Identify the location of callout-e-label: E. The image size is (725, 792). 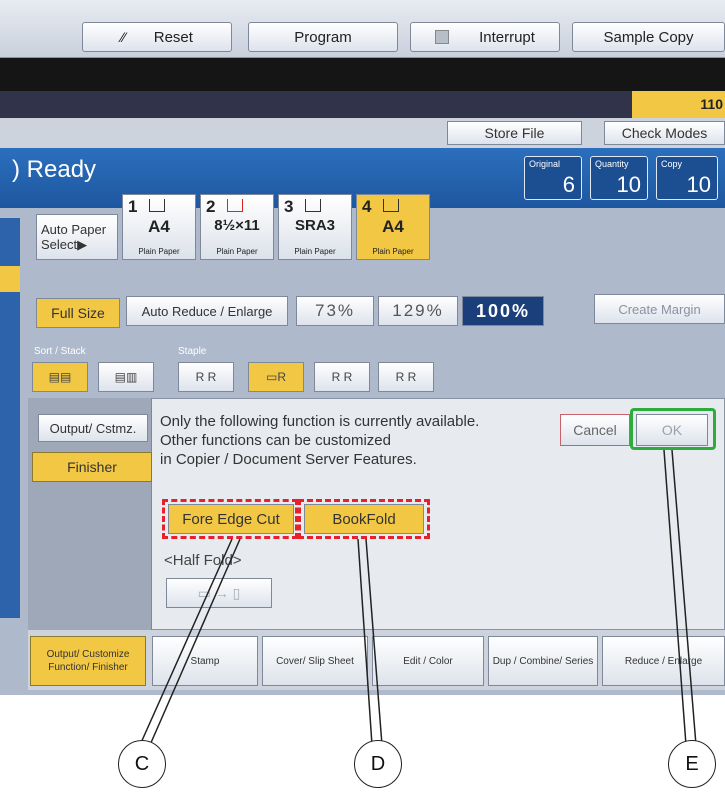
(692, 763).